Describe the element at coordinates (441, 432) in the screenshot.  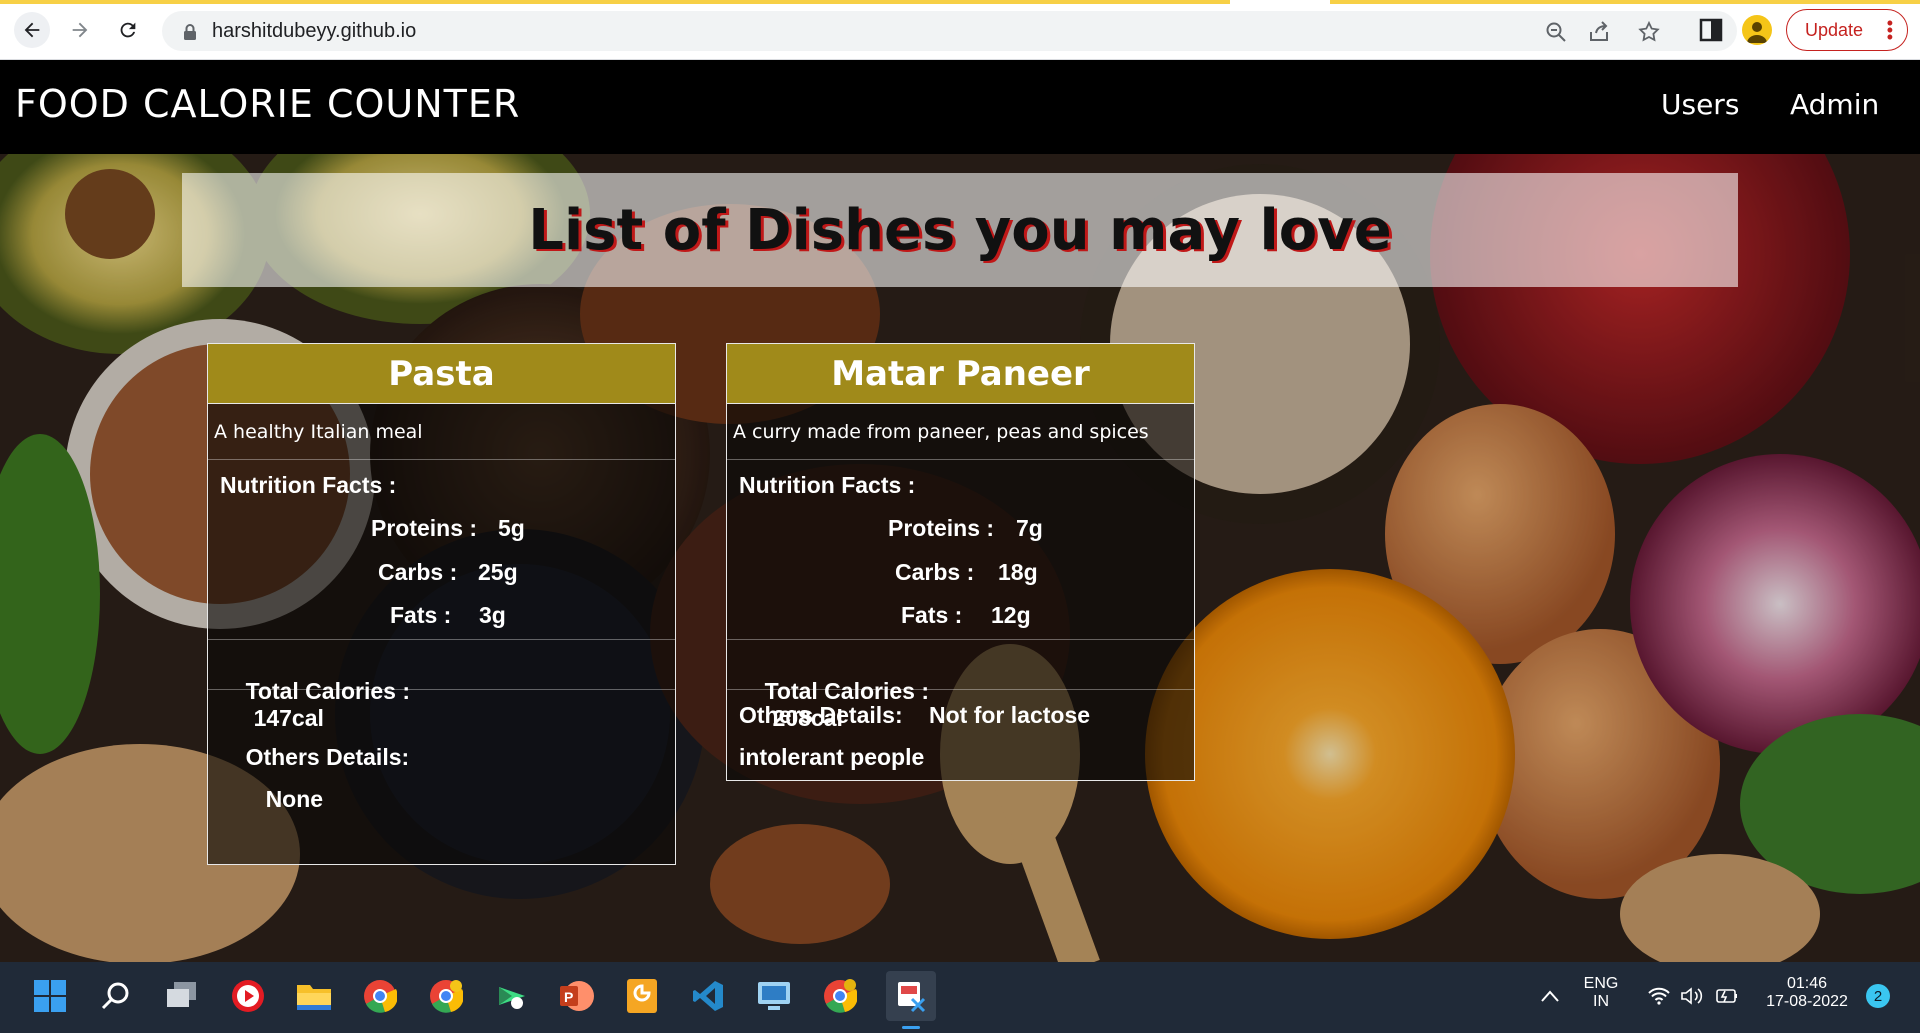
I see `dish-description: A healthy Italian meal` at that location.